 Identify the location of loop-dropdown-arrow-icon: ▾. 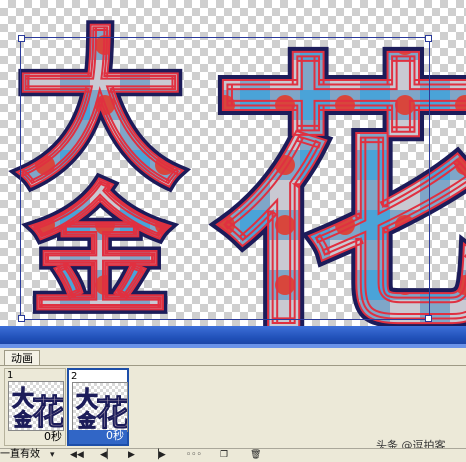
(52, 455).